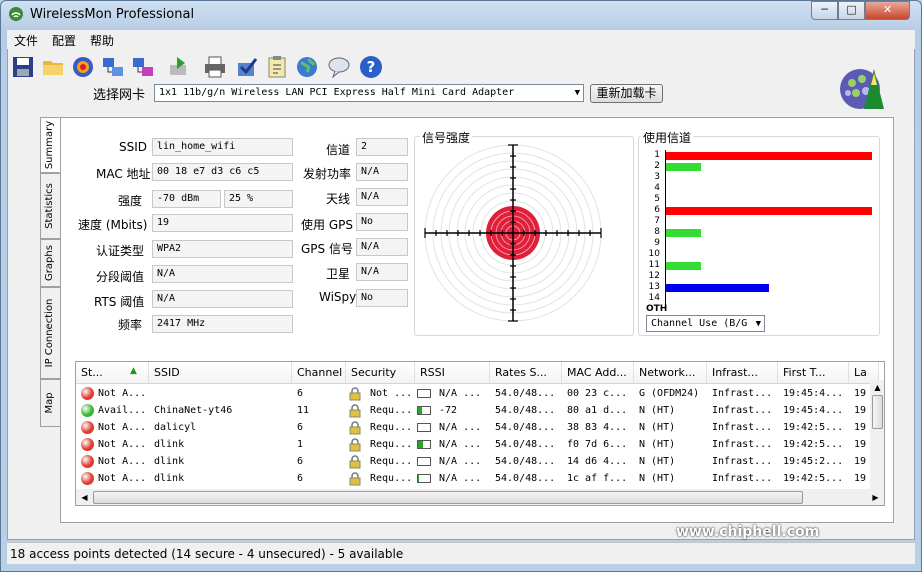 This screenshot has width=922, height=572. What do you see at coordinates (303, 410) in the screenshot?
I see `cell-text: 11` at bounding box center [303, 410].